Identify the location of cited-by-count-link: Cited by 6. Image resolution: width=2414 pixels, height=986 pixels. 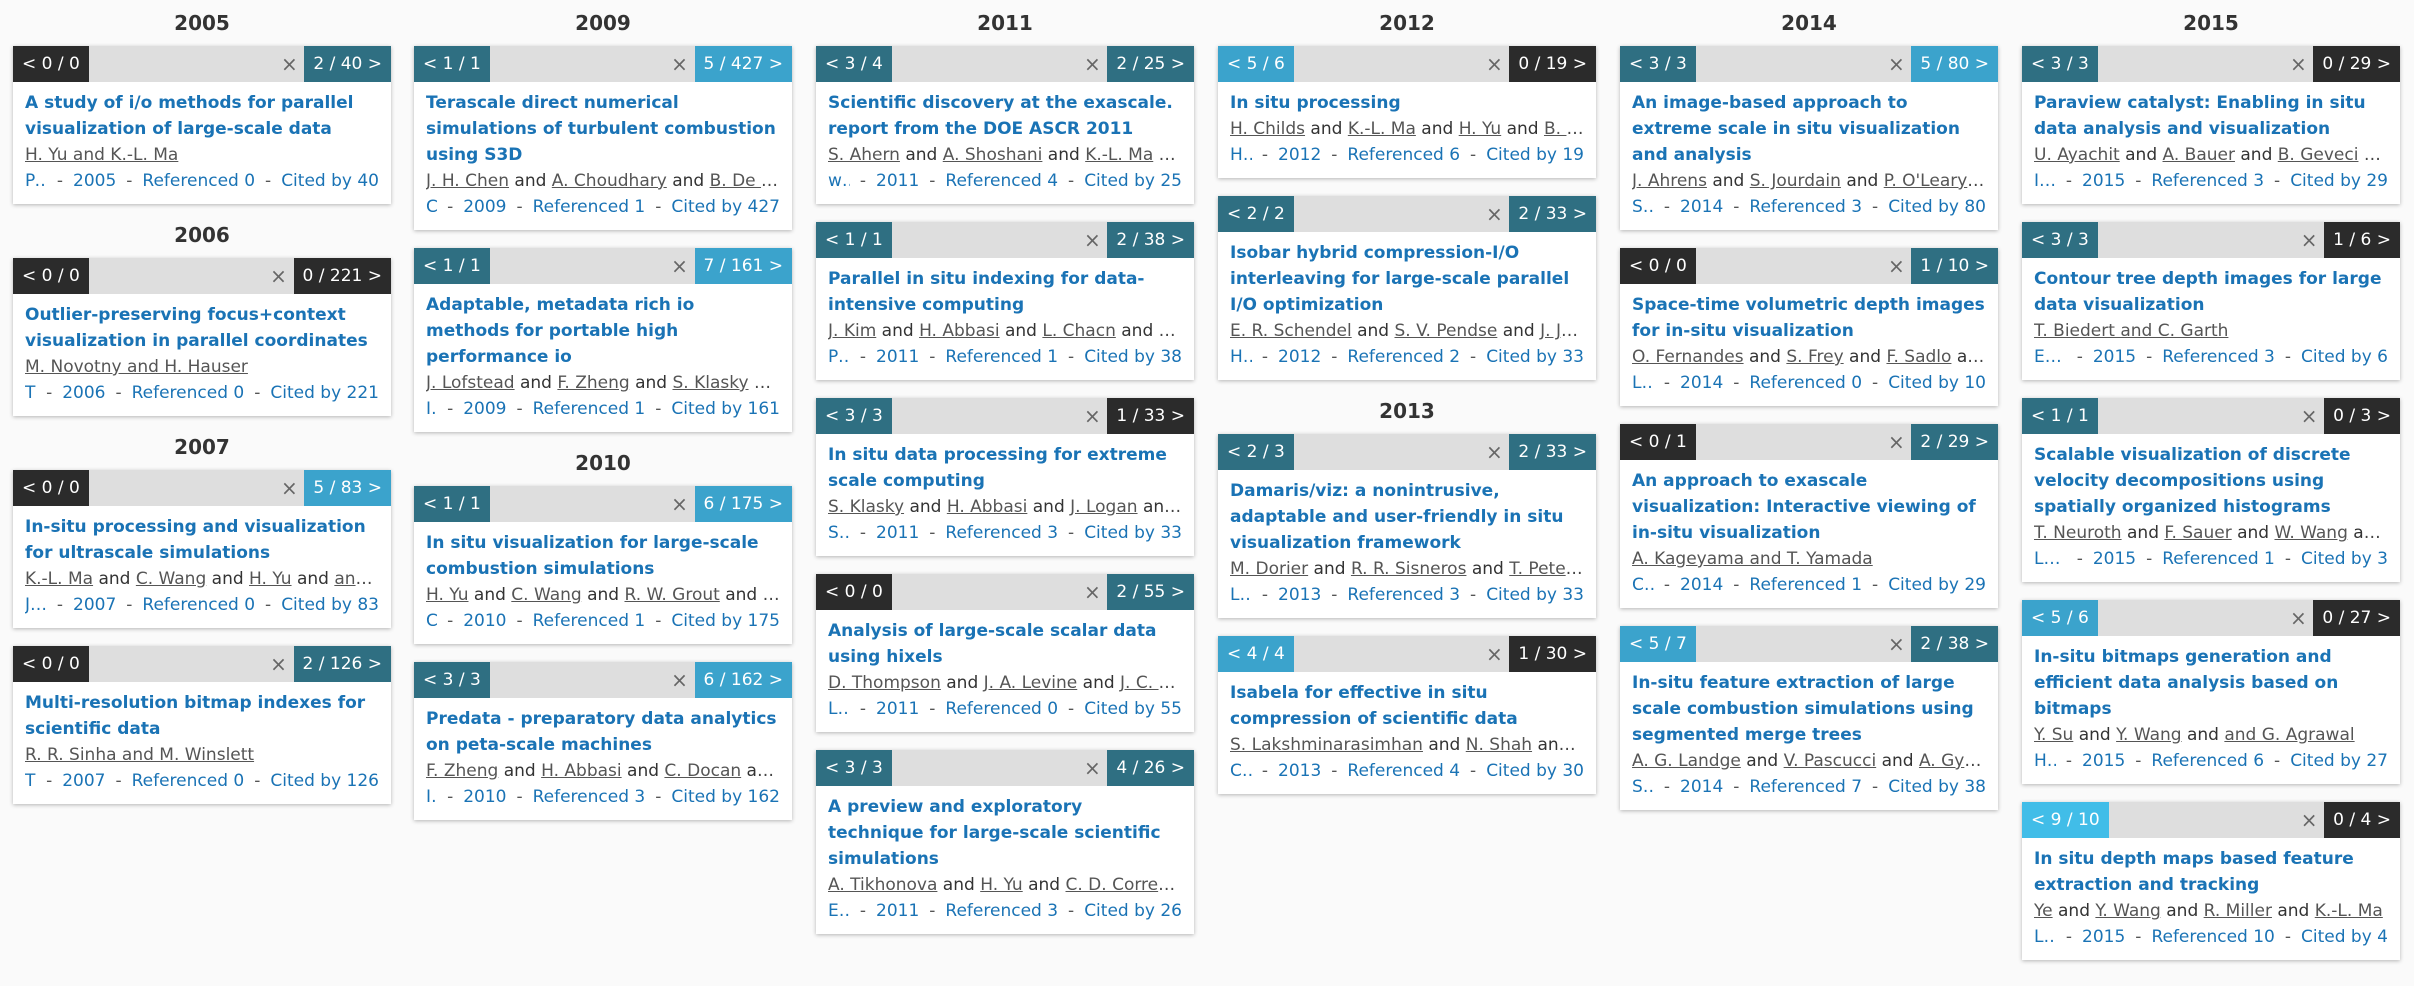
(2344, 357).